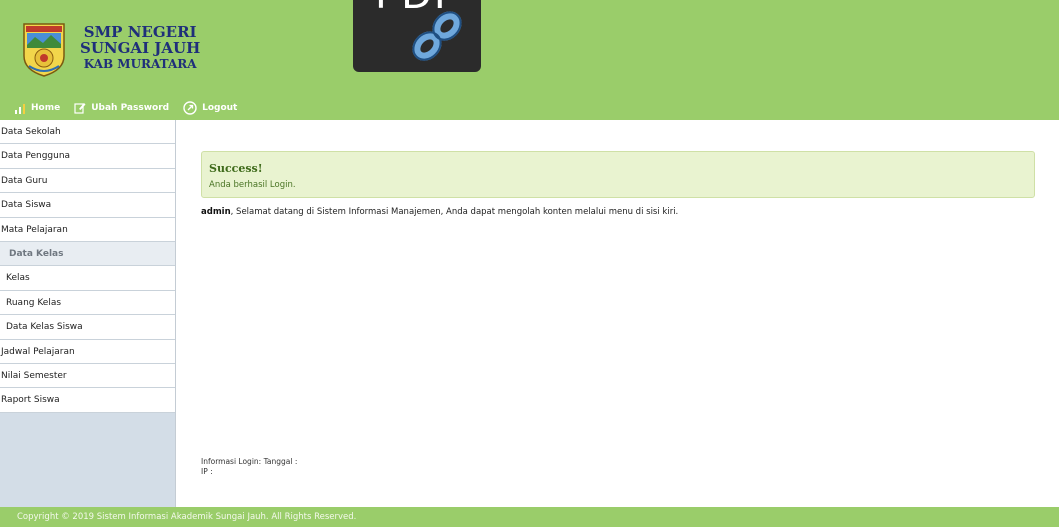 The image size is (1059, 527). Describe the element at coordinates (34, 302) in the screenshot. I see `sidebar-subitem-label: Ruang Kelas` at that location.